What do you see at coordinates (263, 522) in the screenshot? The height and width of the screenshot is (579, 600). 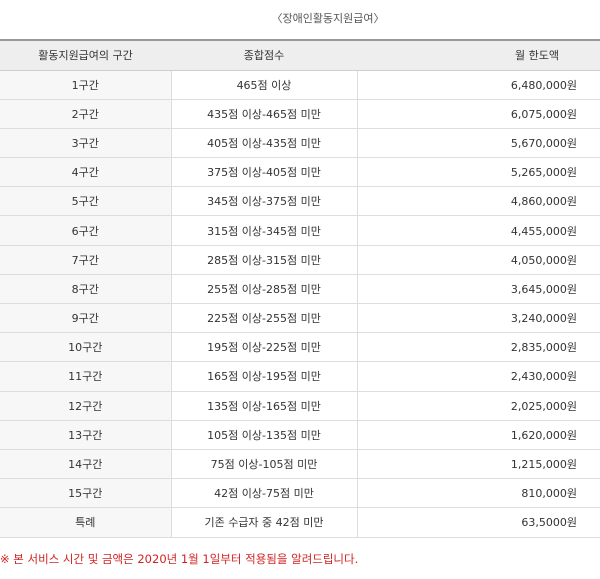 I see `score-cell: 기존 수급자 중 42점 미만` at bounding box center [263, 522].